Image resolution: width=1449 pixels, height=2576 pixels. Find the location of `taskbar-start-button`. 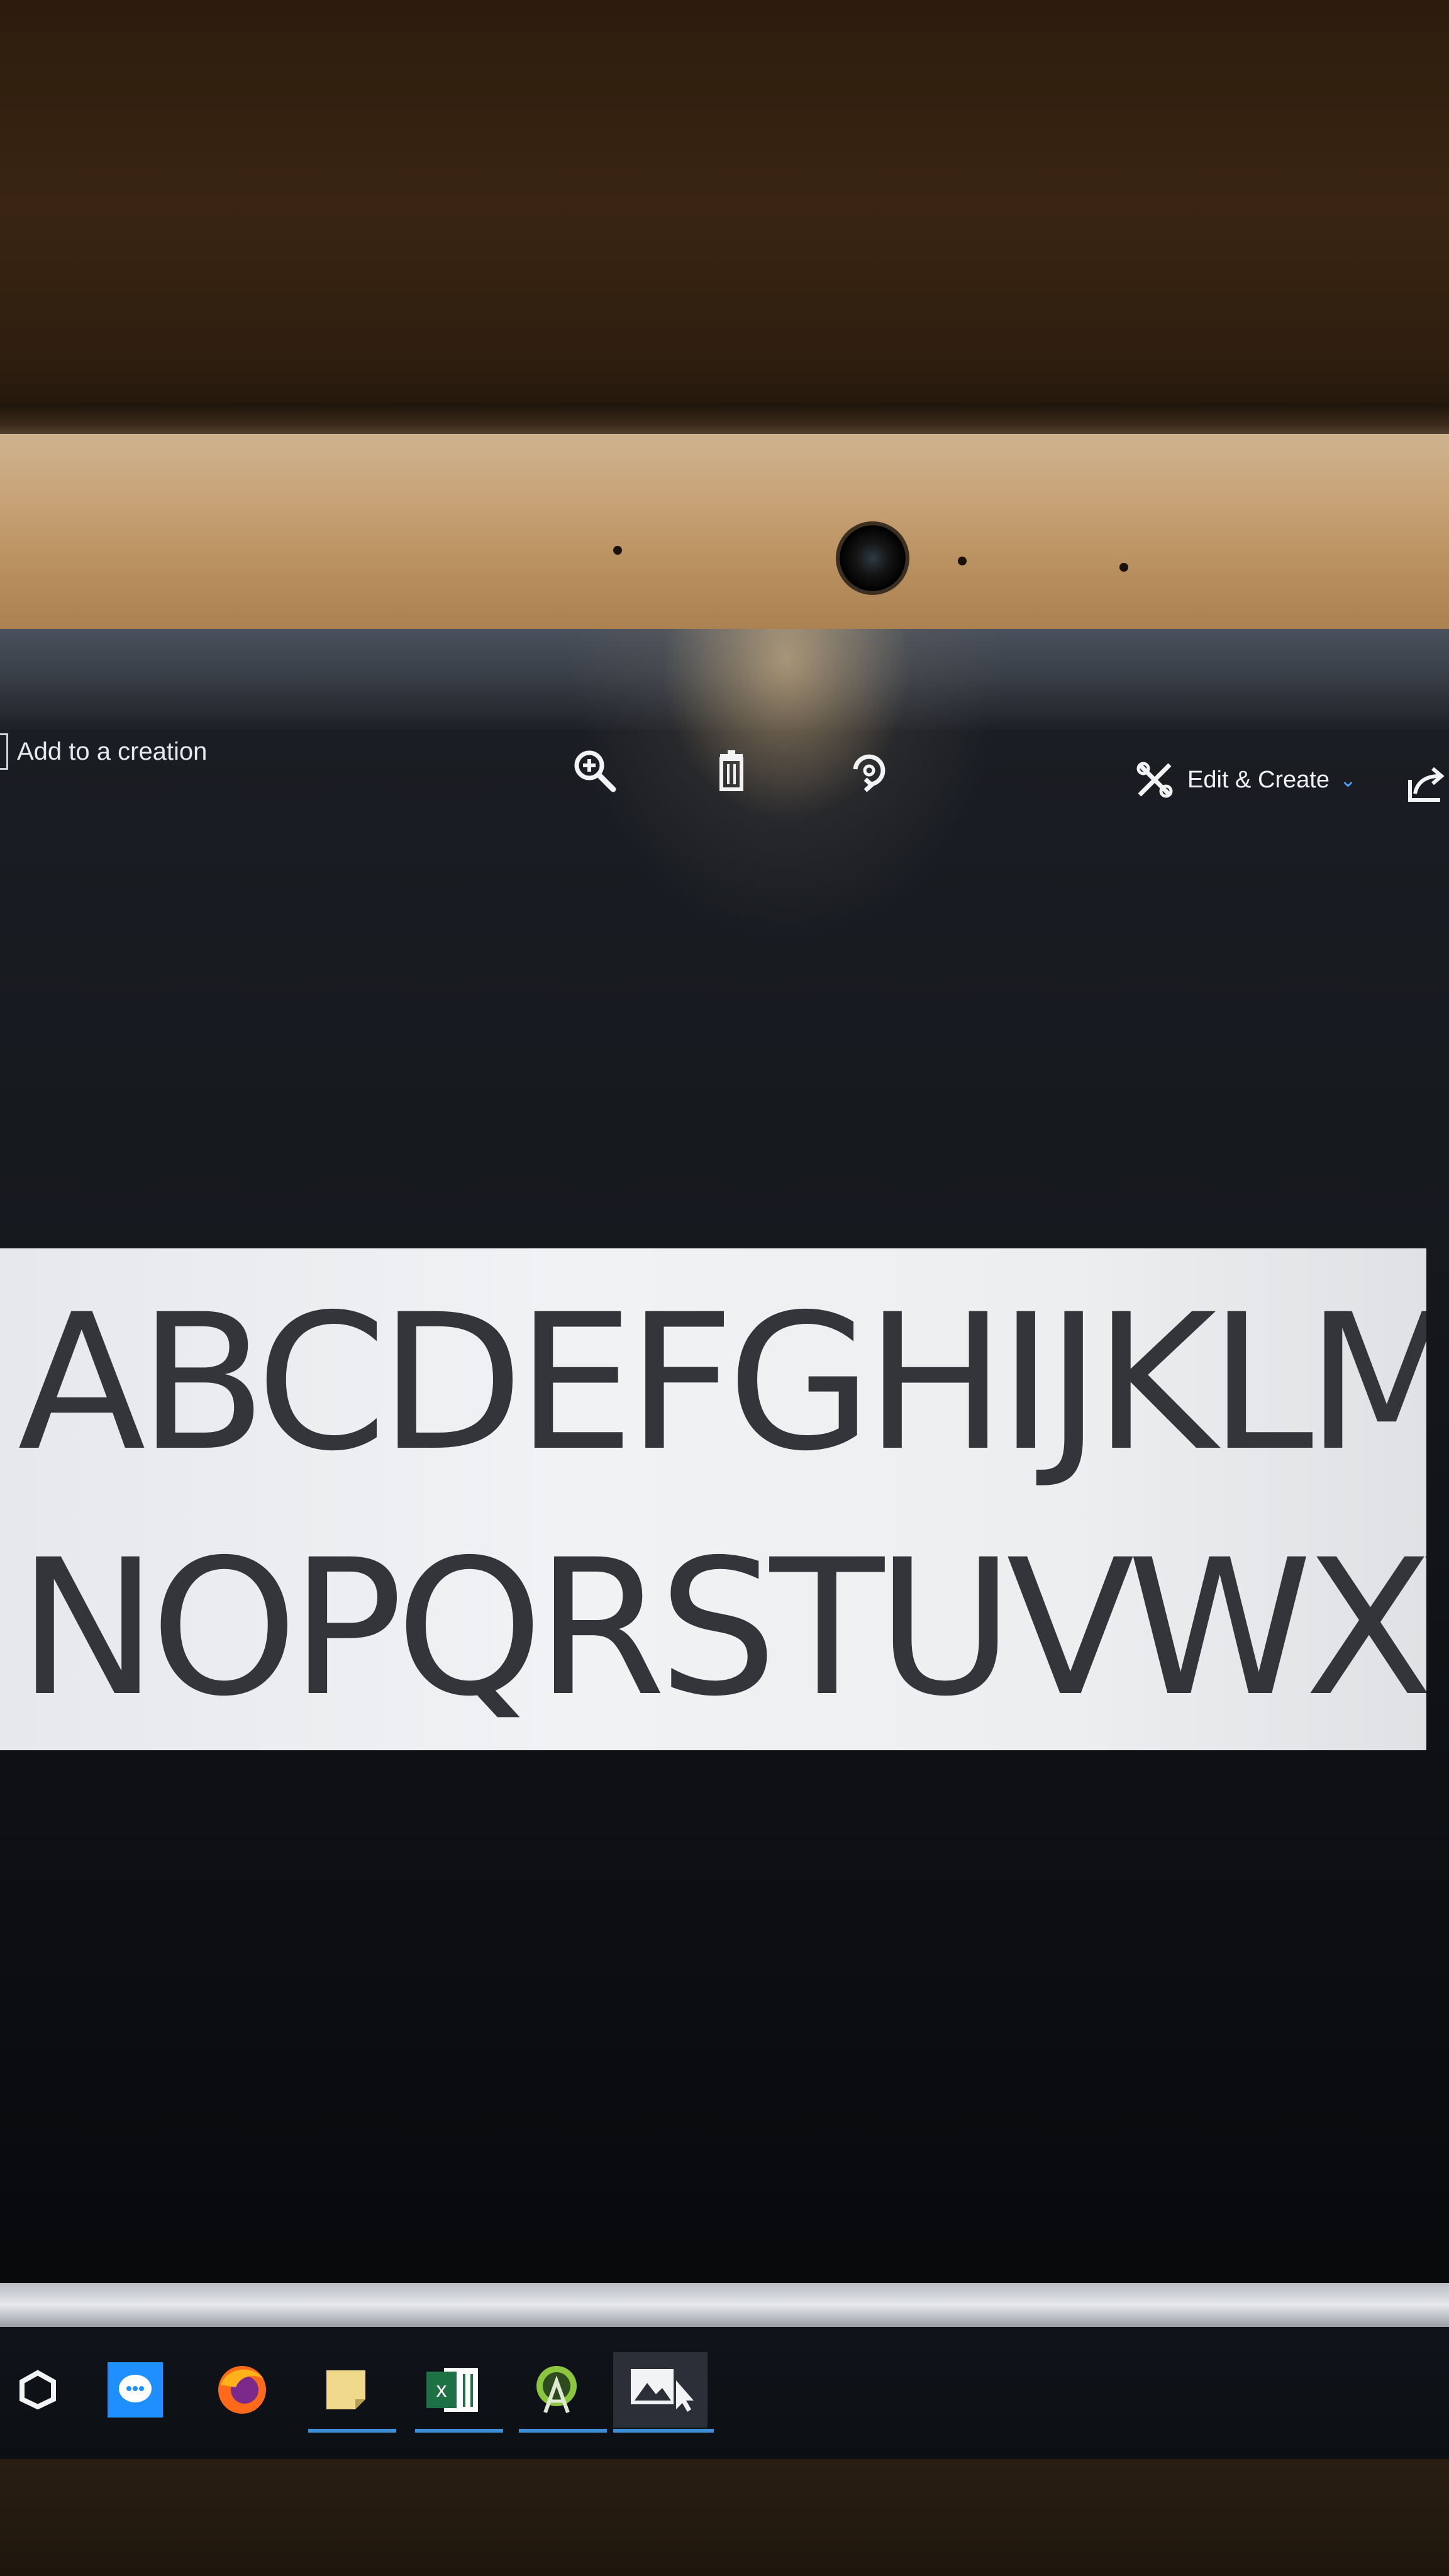

taskbar-start-button is located at coordinates (37, 2390).